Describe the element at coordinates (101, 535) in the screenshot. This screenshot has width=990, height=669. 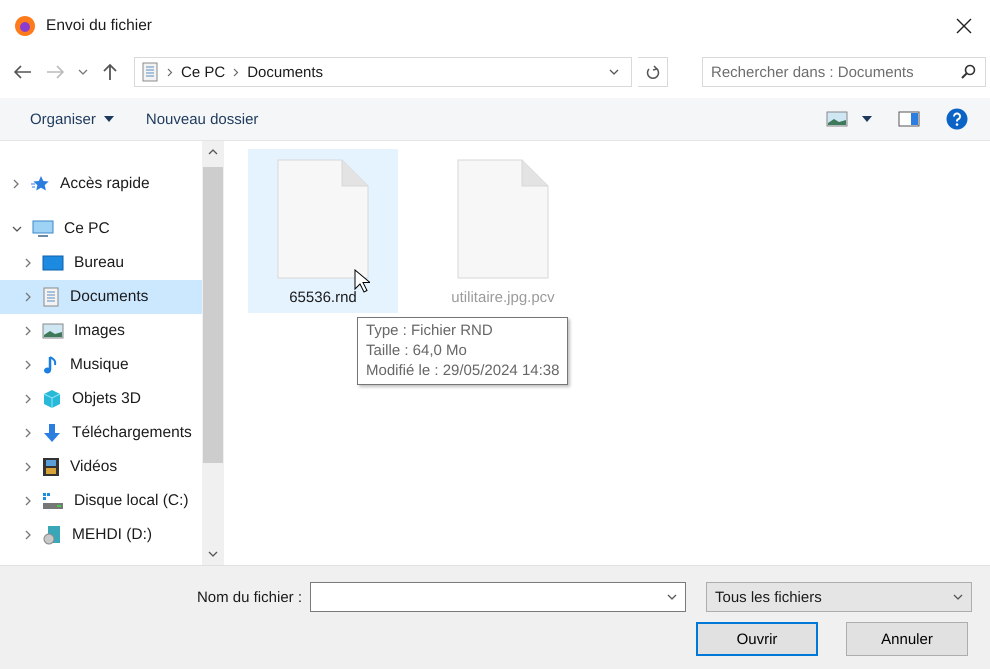
I see `tree-item: MEHDI (D:)` at that location.